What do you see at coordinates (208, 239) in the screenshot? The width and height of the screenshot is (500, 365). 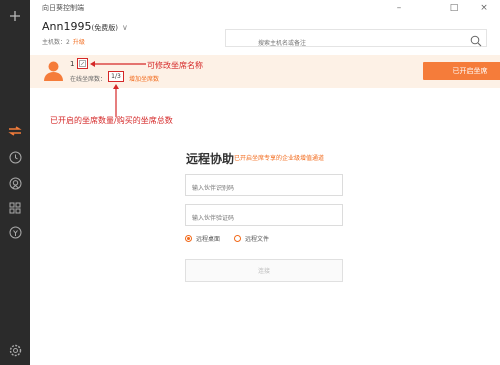 I see `radio-remote-desktop-label: 远程桌面` at bounding box center [208, 239].